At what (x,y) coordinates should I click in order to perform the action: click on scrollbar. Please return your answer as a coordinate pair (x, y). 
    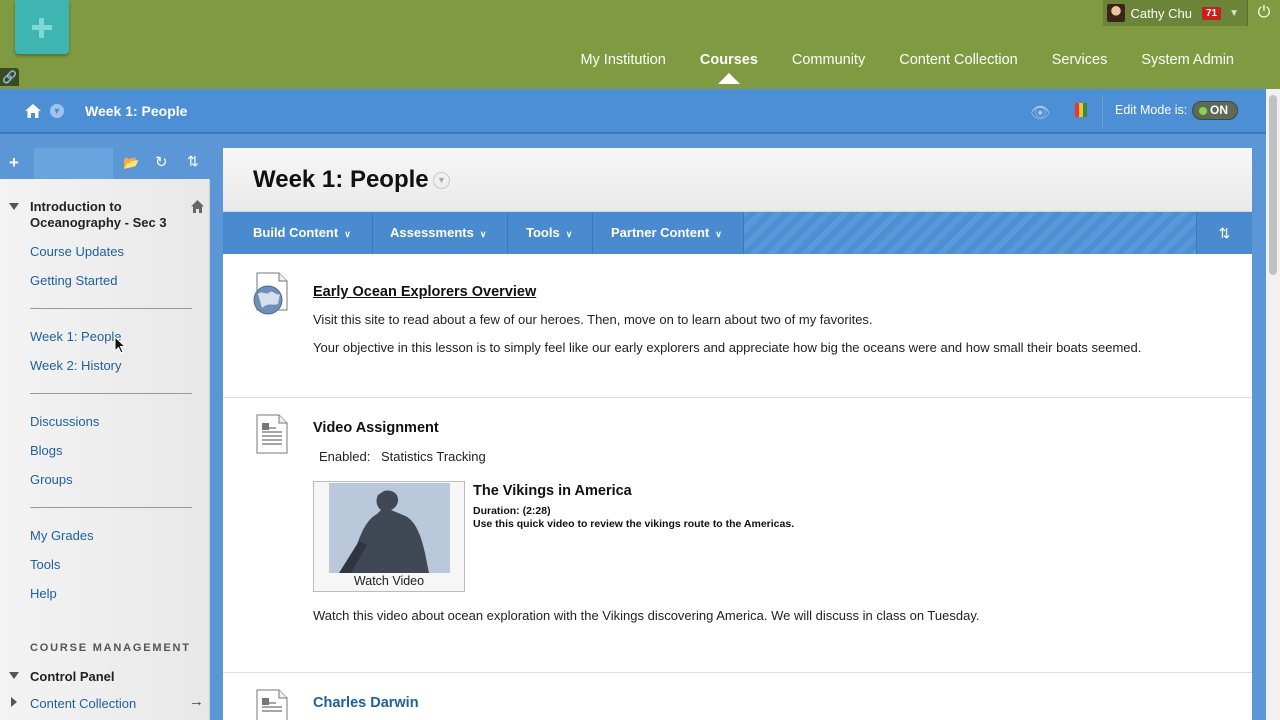
    Looking at the image, I should click on (1273, 404).